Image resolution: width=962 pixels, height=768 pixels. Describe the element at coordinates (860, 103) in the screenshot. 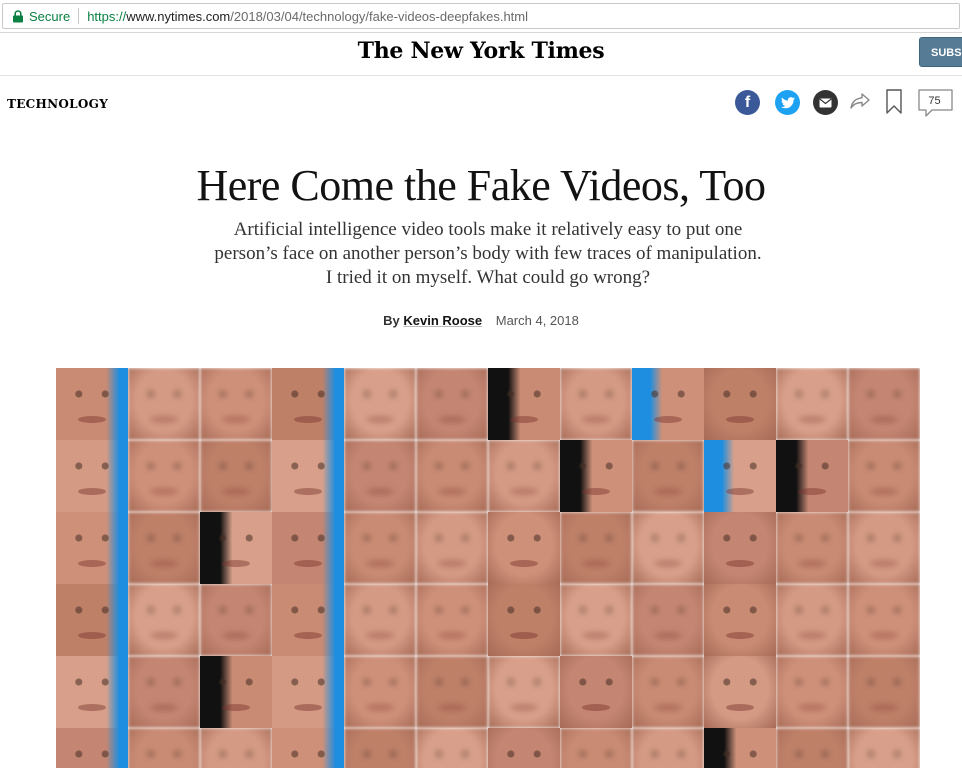

I see `share-icon` at that location.